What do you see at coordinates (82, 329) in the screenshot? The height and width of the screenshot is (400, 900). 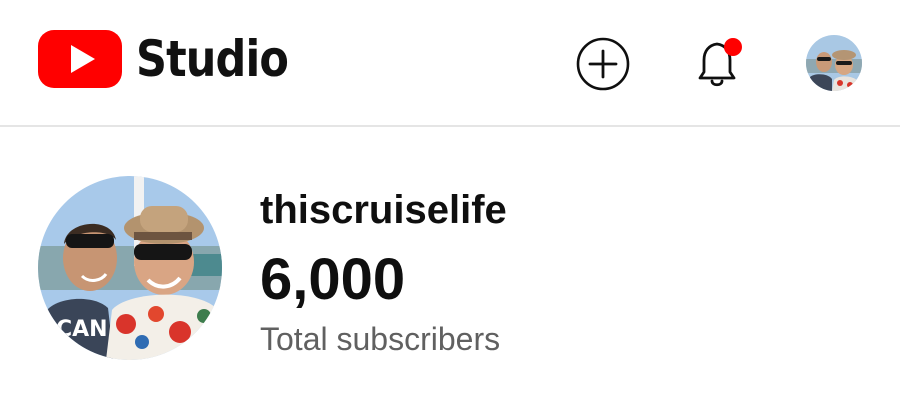 I see `svg-text: CAN` at bounding box center [82, 329].